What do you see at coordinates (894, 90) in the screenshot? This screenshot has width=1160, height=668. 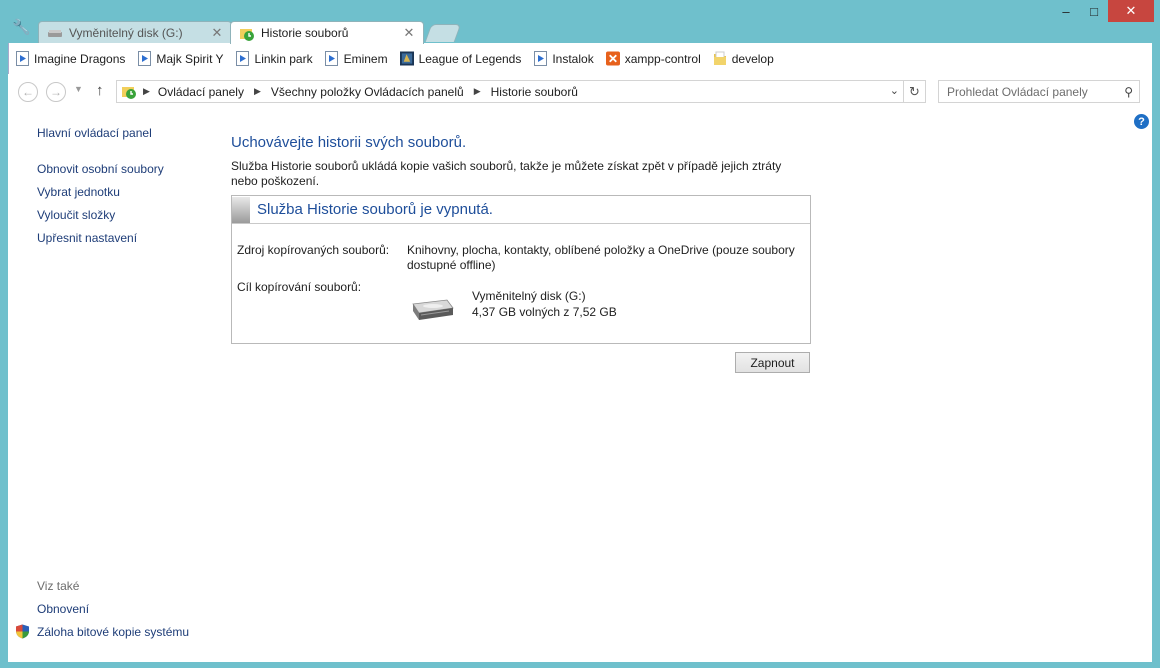 I see `chevron-down-icon: ⌄` at bounding box center [894, 90].